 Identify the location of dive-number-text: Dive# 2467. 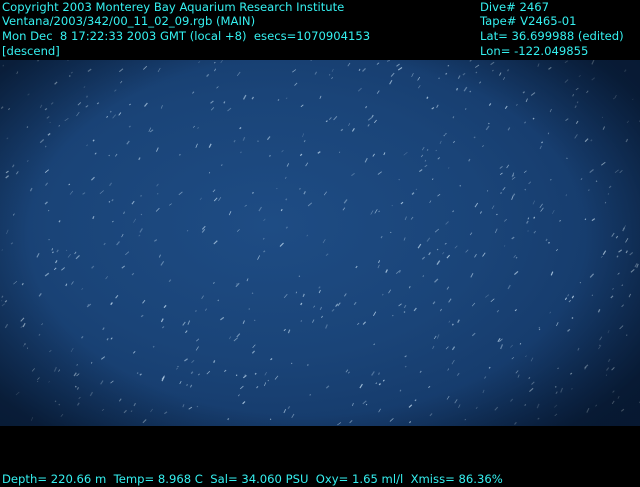
(514, 7).